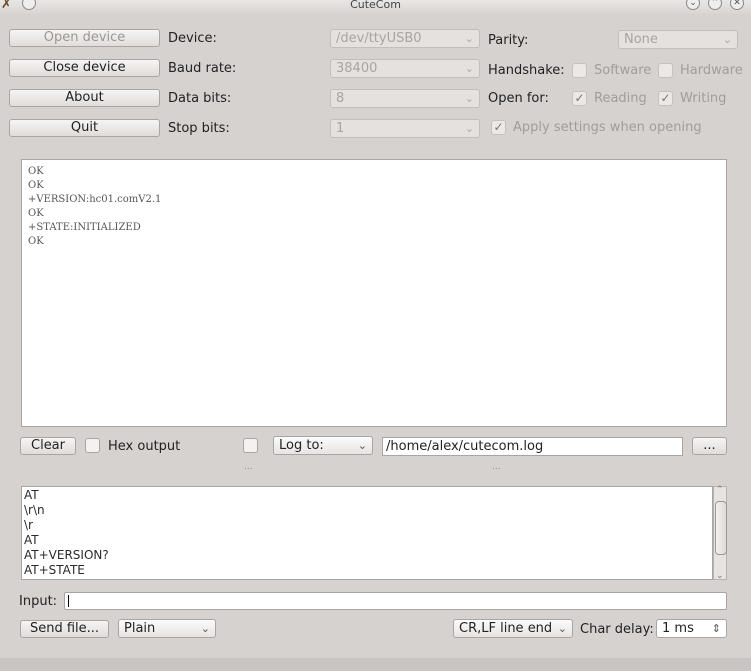 This screenshot has width=751, height=671. Describe the element at coordinates (513, 628) in the screenshot. I see `line-end-select: CR,LF line end ⌄` at that location.